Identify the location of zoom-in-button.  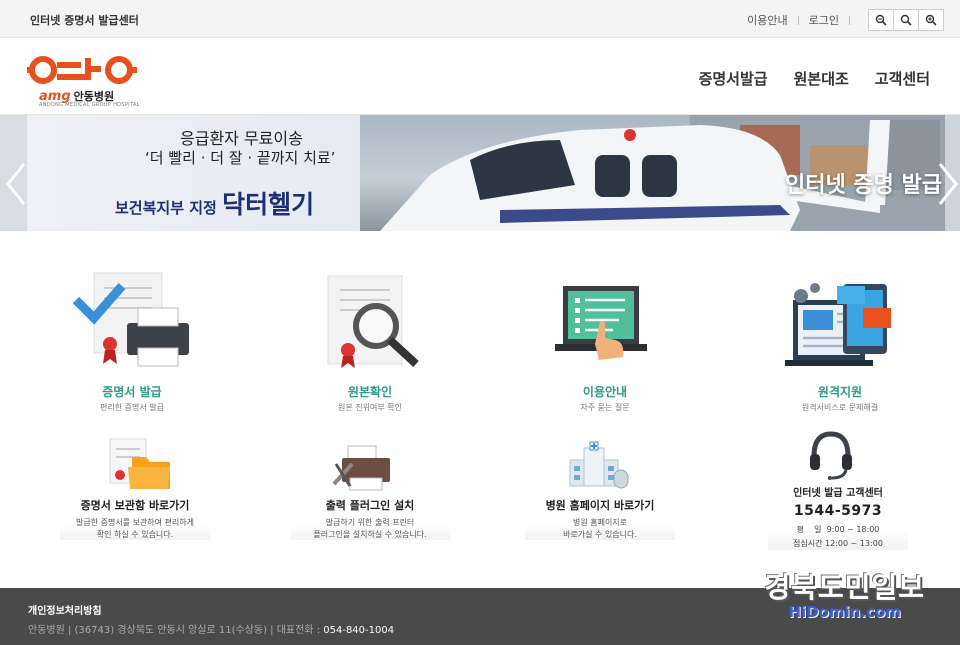
(931, 20).